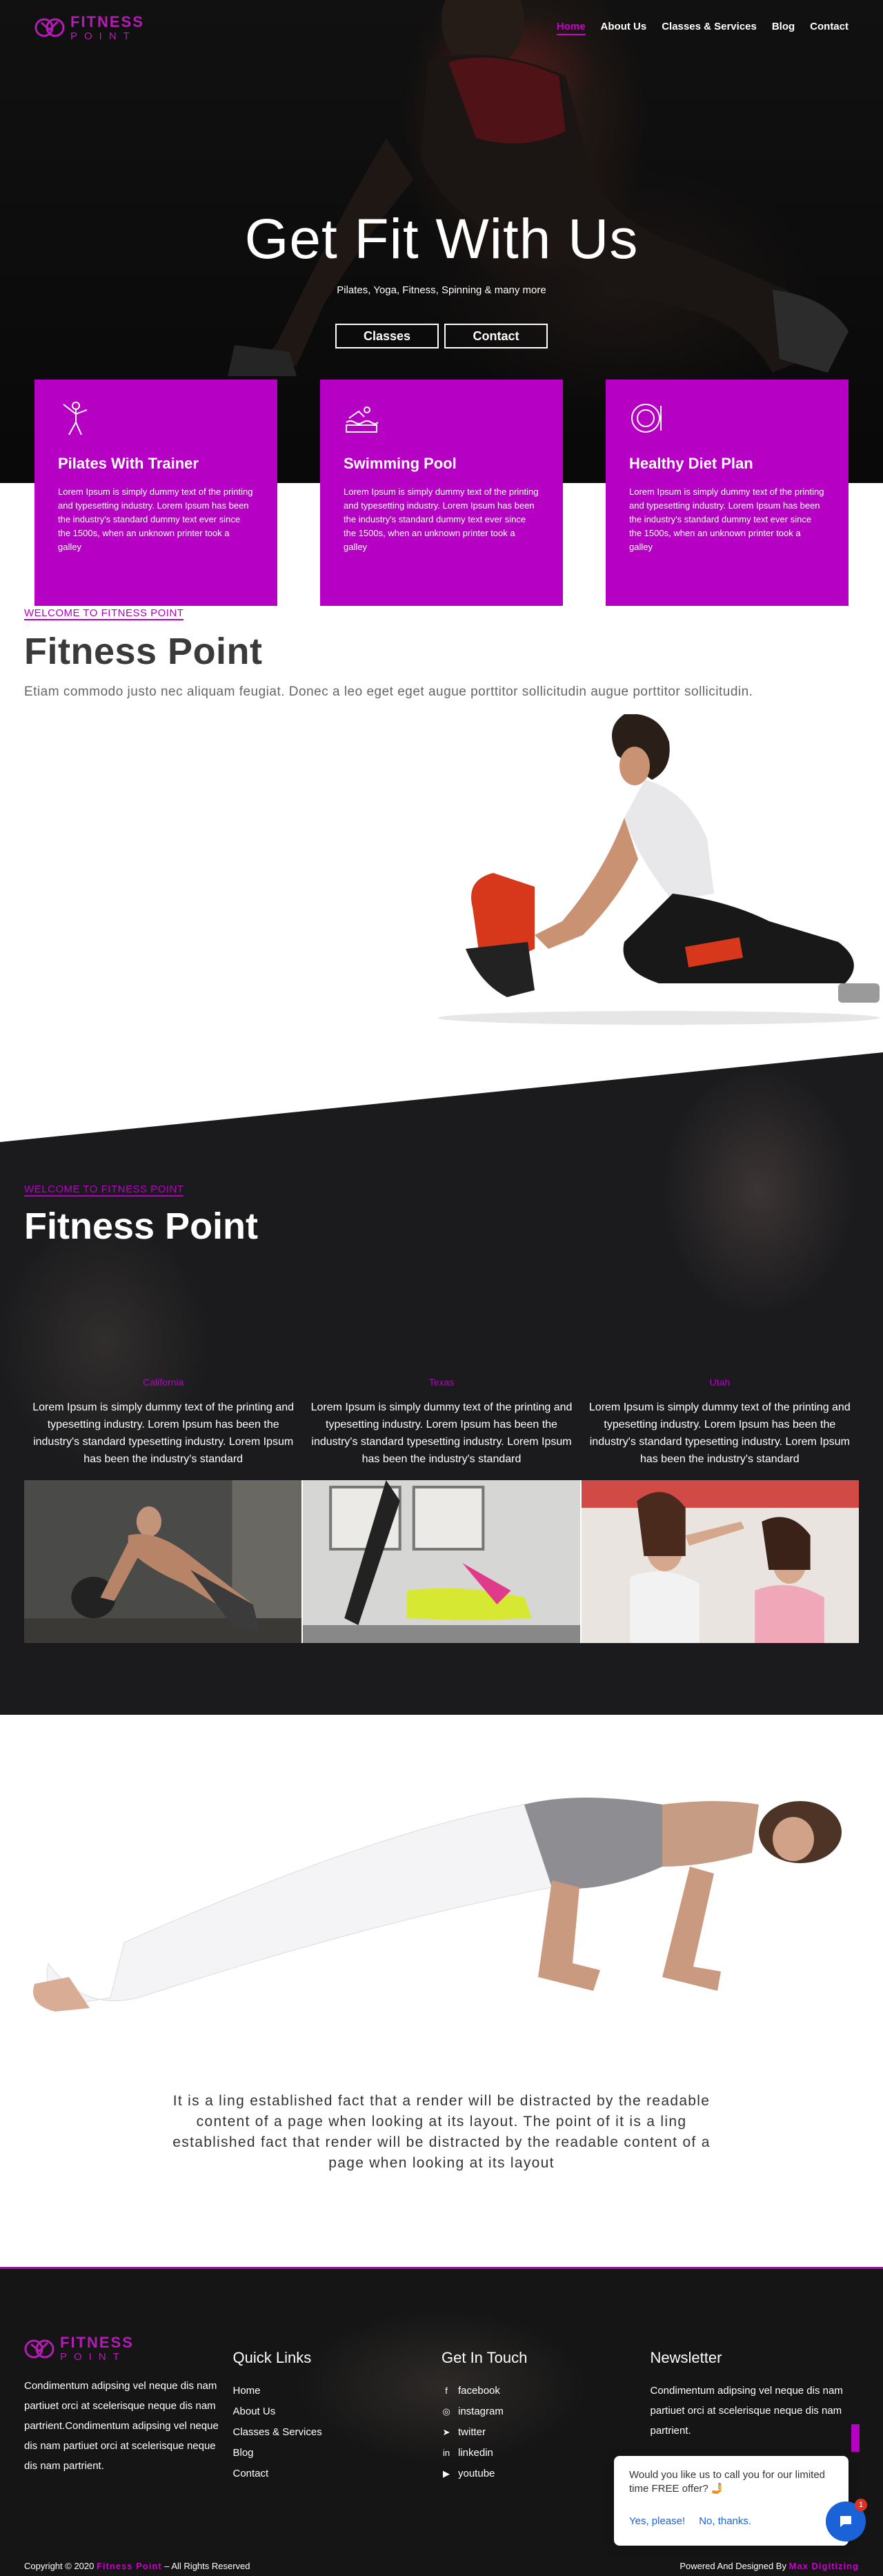 The width and height of the screenshot is (883, 2576). Describe the element at coordinates (709, 28) in the screenshot. I see `nav-link-classes: Classes & Services` at that location.